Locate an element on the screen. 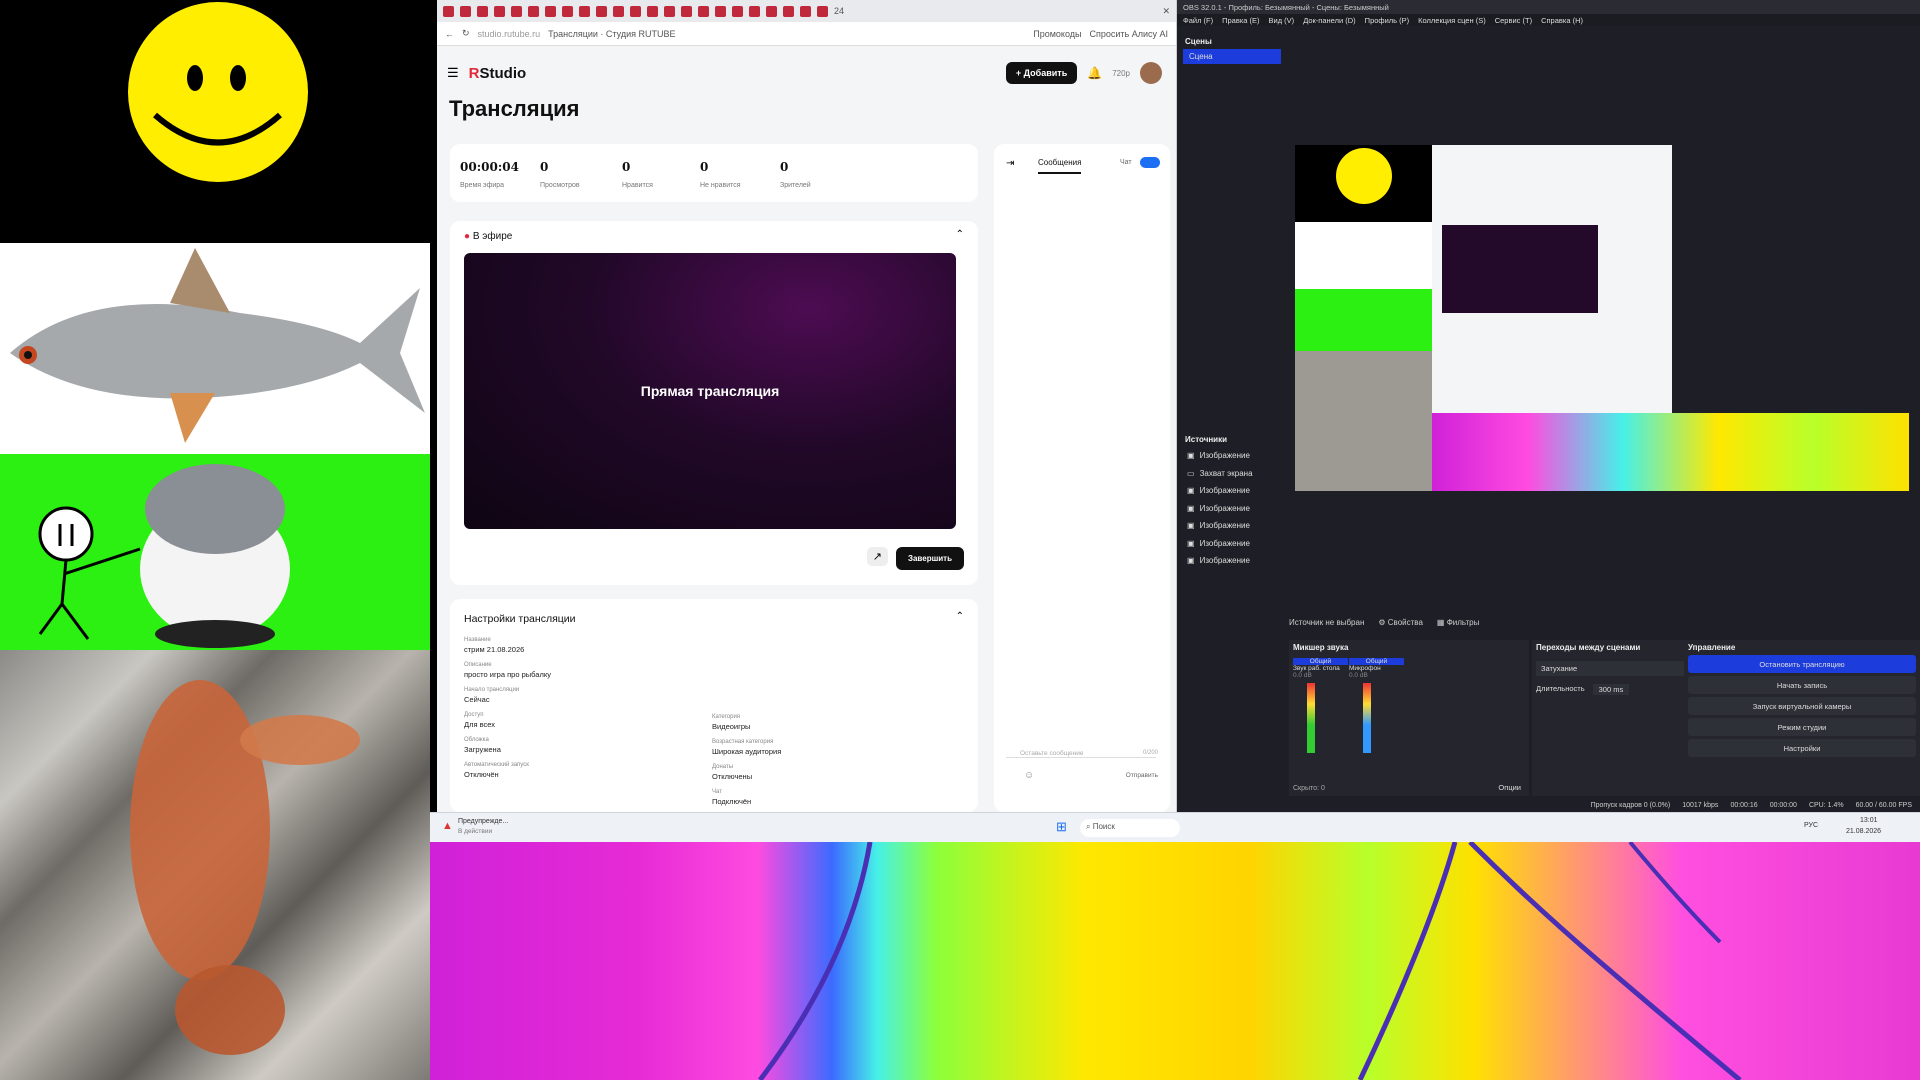 Image resolution: width=1920 pixels, height=1080 pixels. controls-title: Управление is located at coordinates (1712, 647).